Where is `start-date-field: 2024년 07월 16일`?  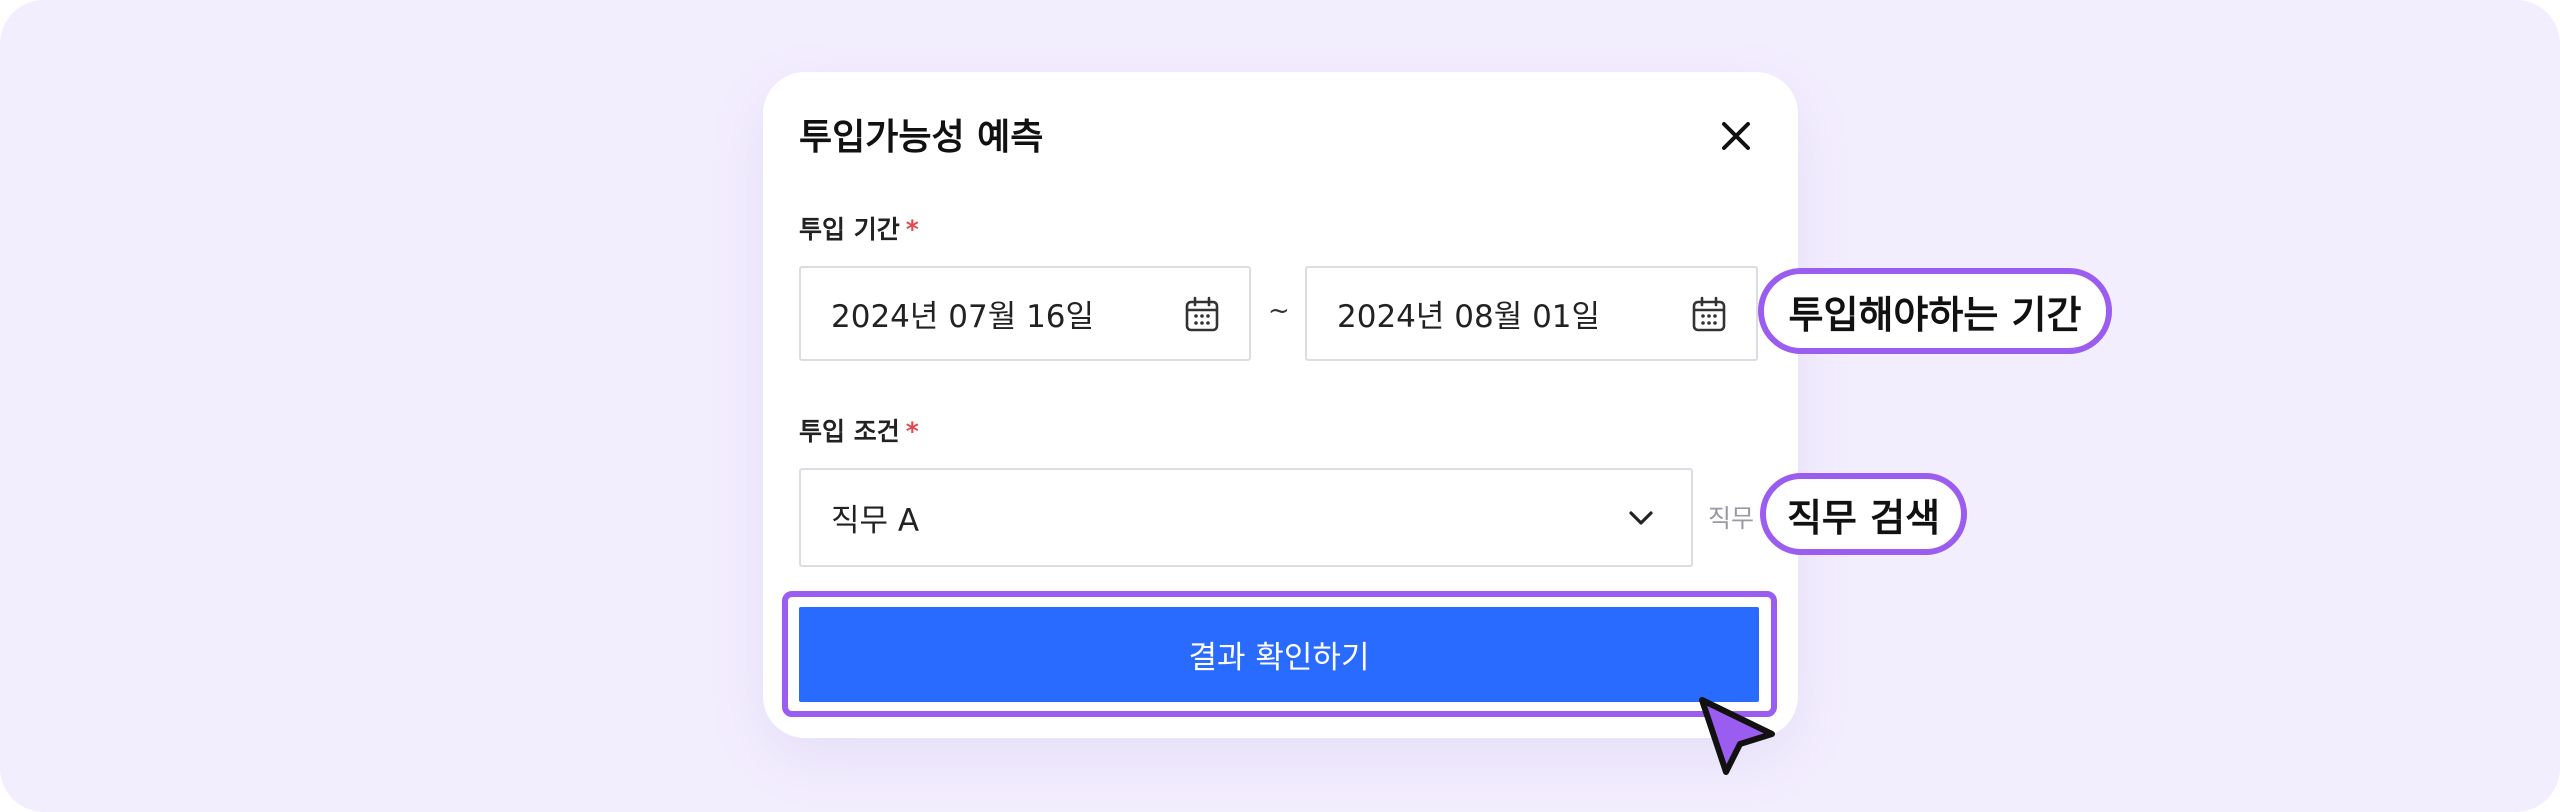
start-date-field: 2024년 07월 16일 is located at coordinates (1025, 313).